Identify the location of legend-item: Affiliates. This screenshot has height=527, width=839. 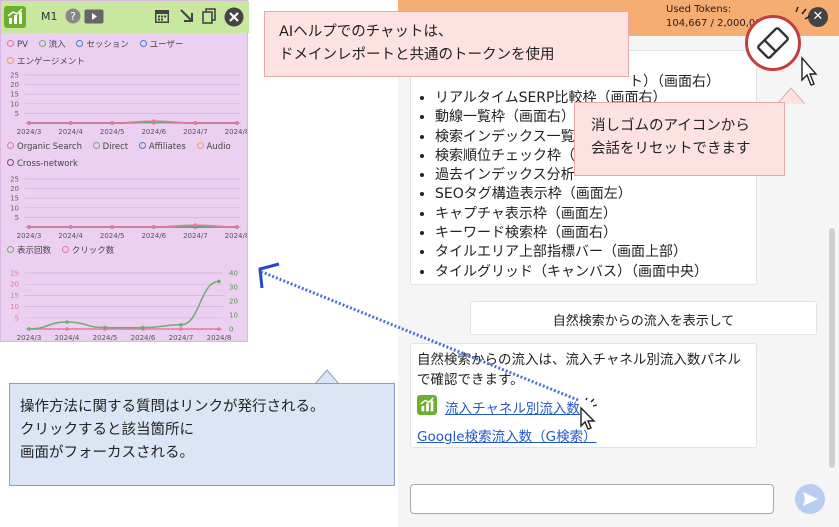
(162, 147).